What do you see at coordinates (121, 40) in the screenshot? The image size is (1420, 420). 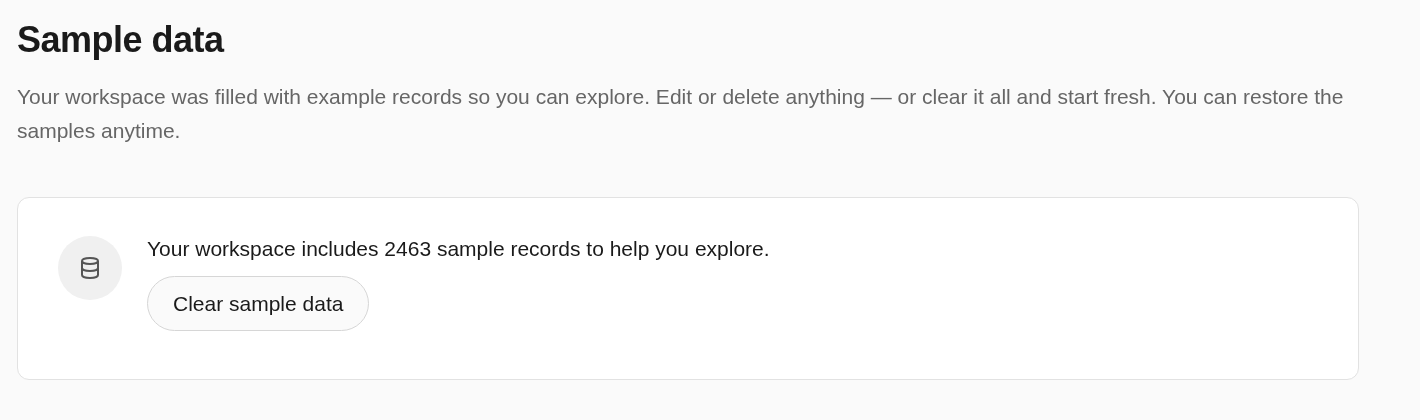 I see `page-title: Sample data` at bounding box center [121, 40].